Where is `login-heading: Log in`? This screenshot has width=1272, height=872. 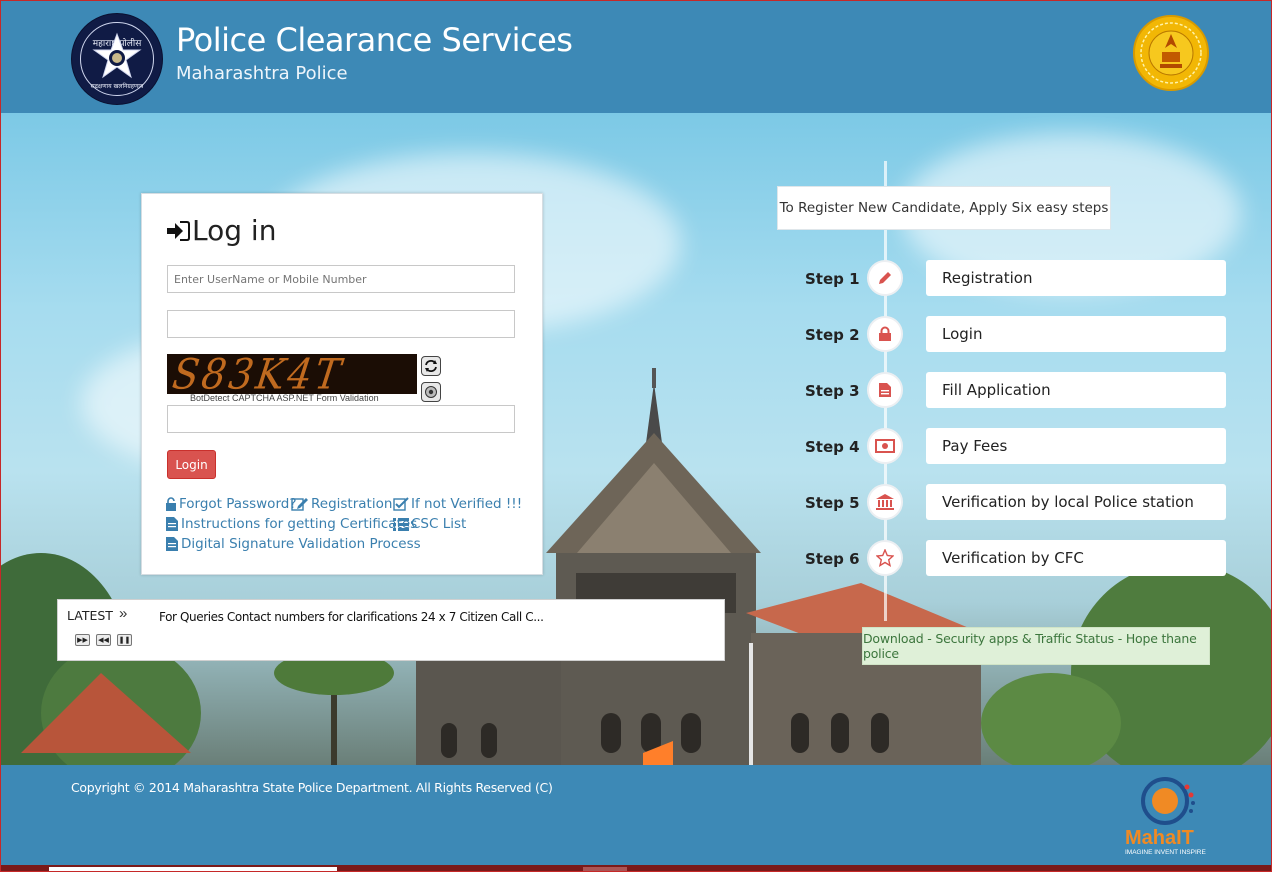 login-heading: Log in is located at coordinates (221, 230).